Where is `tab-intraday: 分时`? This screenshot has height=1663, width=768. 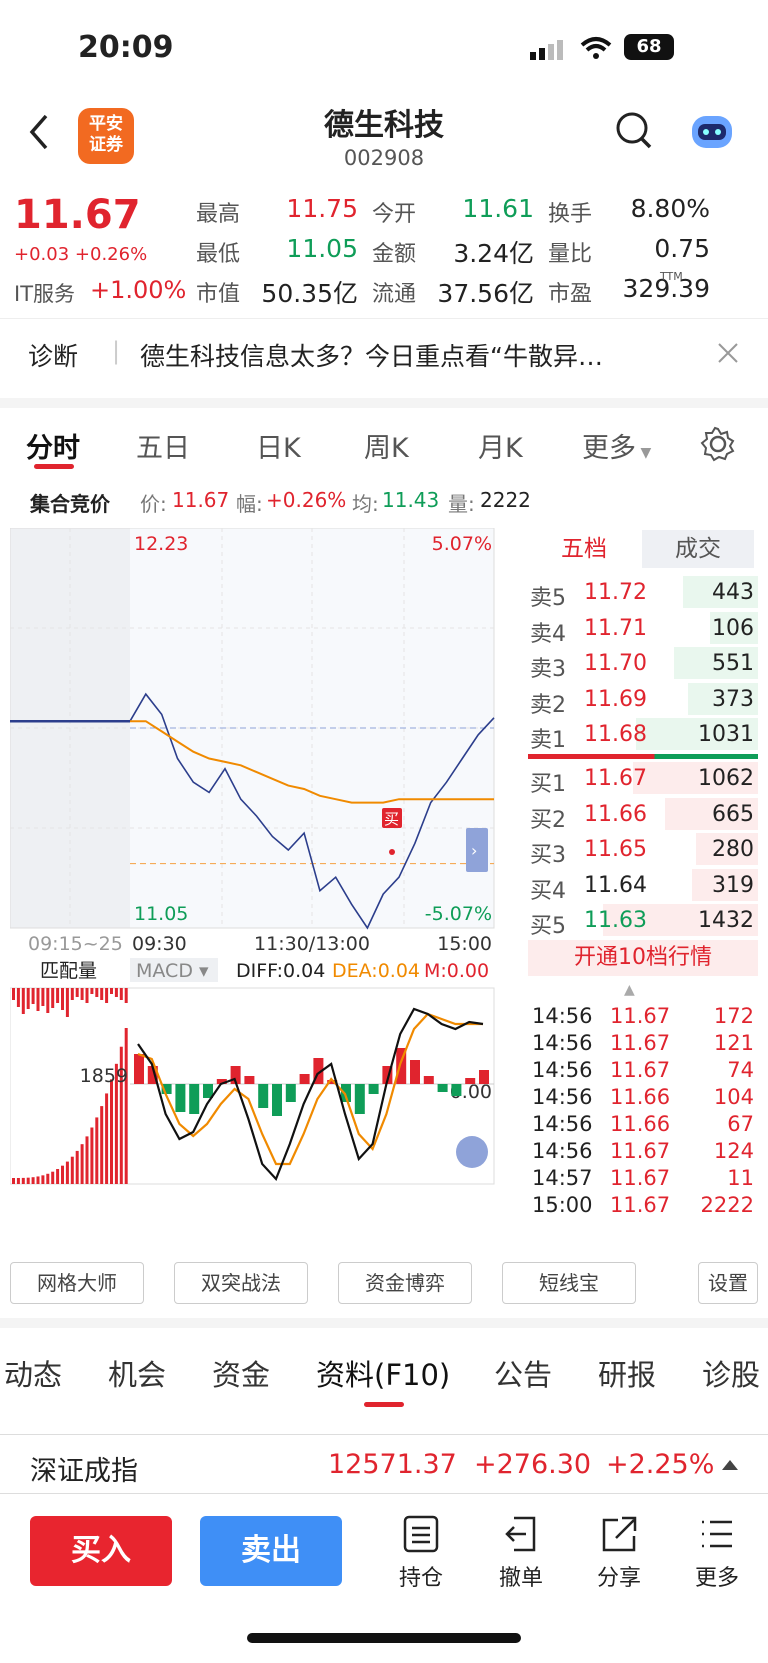
tab-intraday: 分时 is located at coordinates (53, 445).